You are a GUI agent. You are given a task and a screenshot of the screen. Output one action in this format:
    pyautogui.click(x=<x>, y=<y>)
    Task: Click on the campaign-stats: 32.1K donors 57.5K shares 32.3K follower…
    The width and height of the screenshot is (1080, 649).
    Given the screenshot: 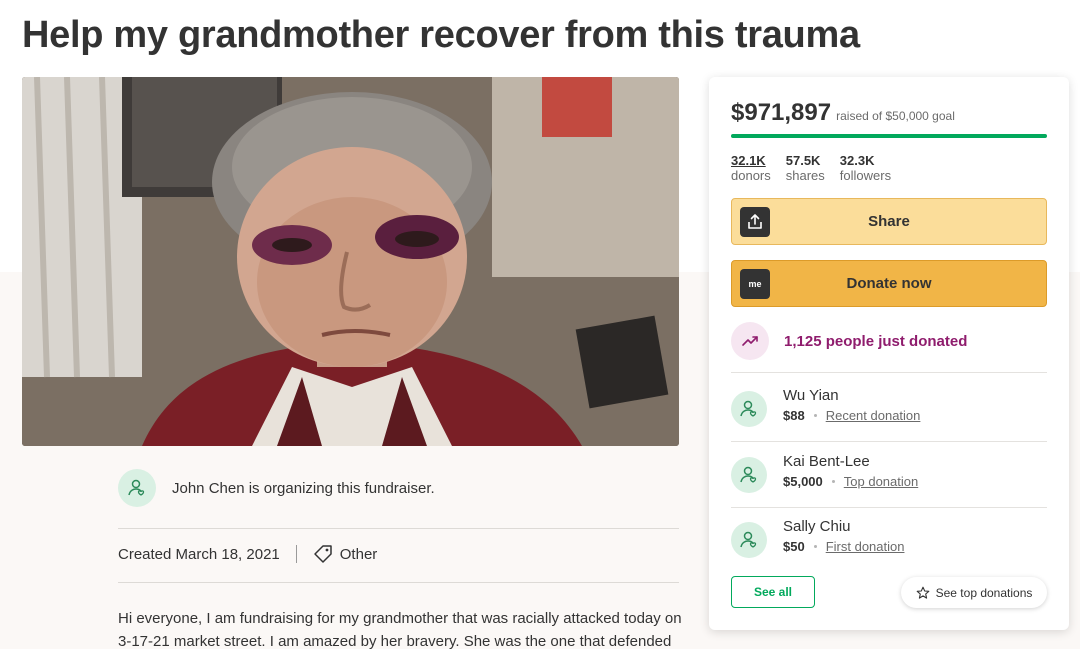 What is the action you would take?
    pyautogui.click(x=818, y=168)
    